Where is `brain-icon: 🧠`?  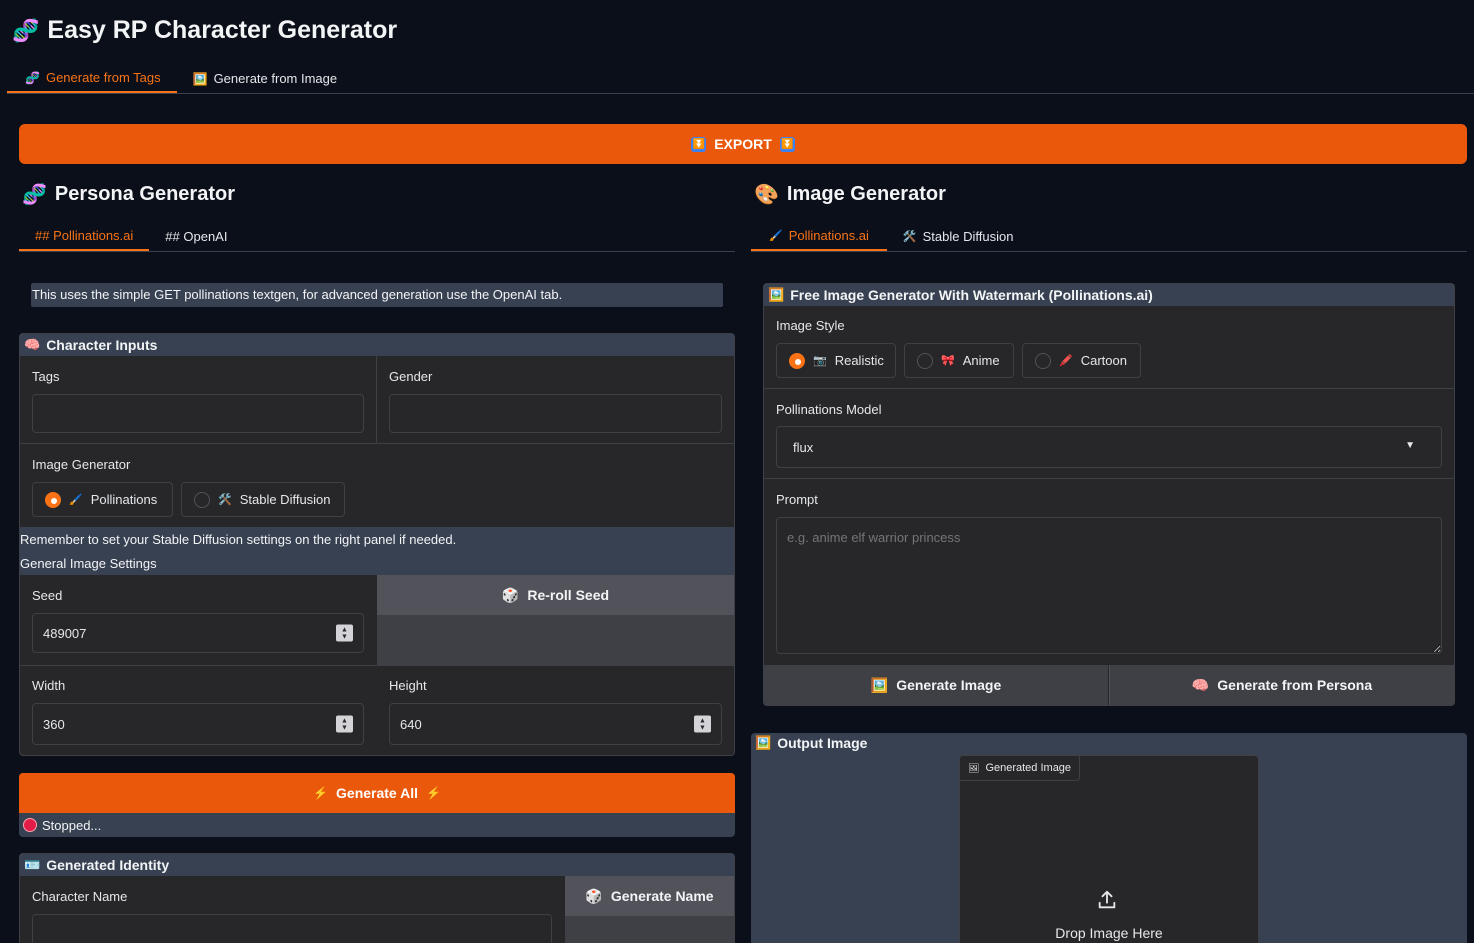
brain-icon: 🧠 is located at coordinates (32, 344).